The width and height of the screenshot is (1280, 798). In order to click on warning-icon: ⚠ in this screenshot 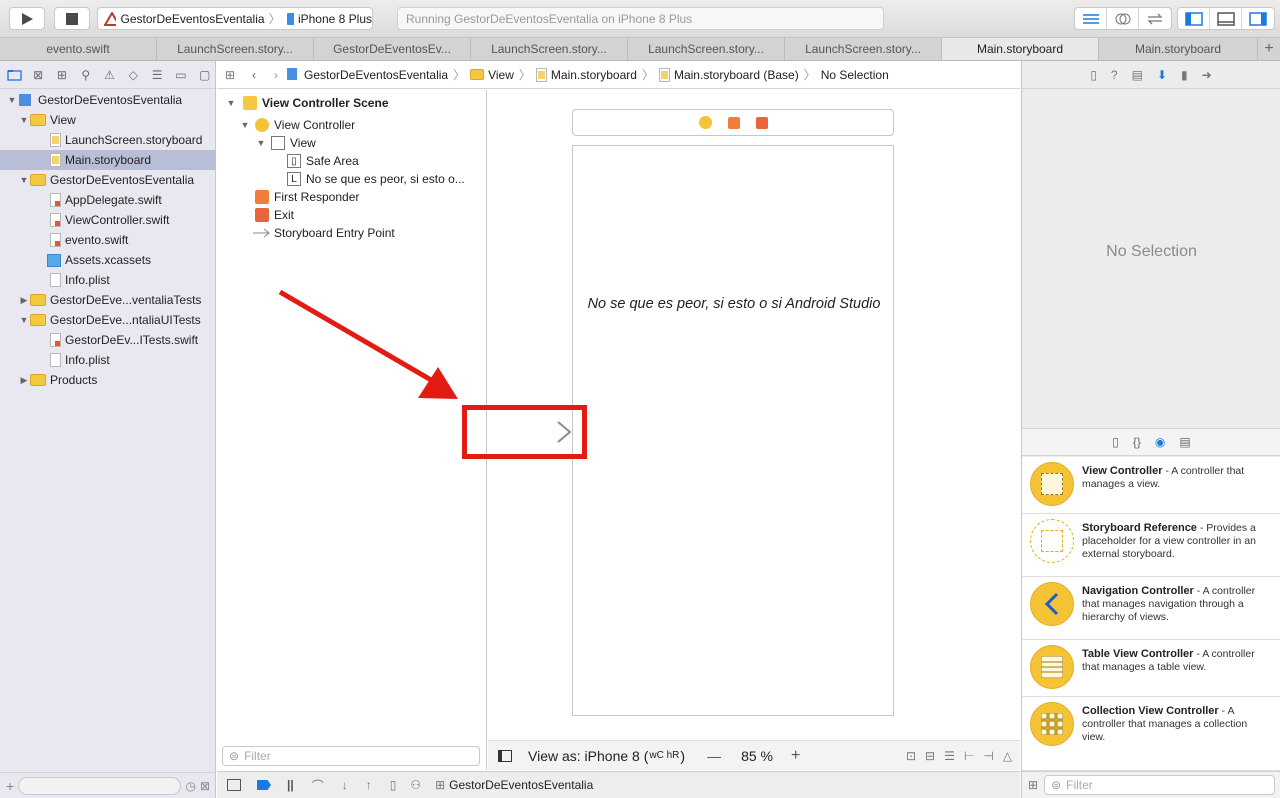, I will do `click(109, 75)`.